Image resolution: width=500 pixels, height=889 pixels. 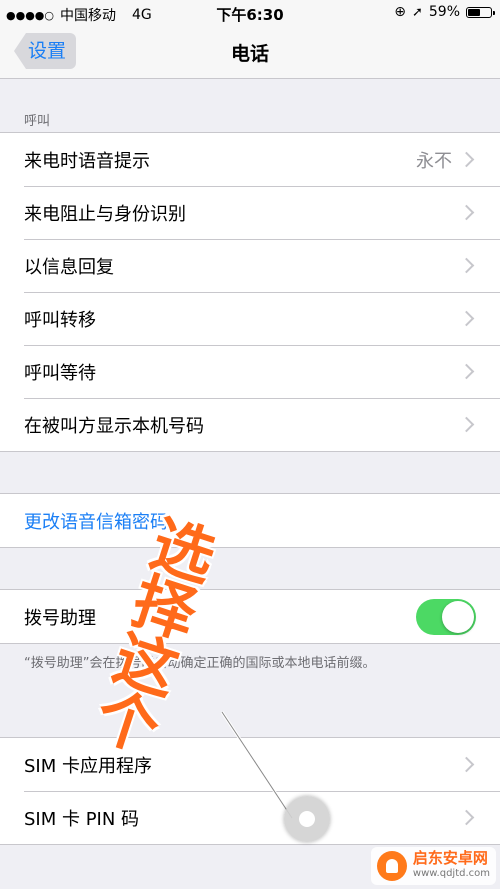 What do you see at coordinates (451, 873) in the screenshot?
I see `watermark-url: www.qdjtd.com` at bounding box center [451, 873].